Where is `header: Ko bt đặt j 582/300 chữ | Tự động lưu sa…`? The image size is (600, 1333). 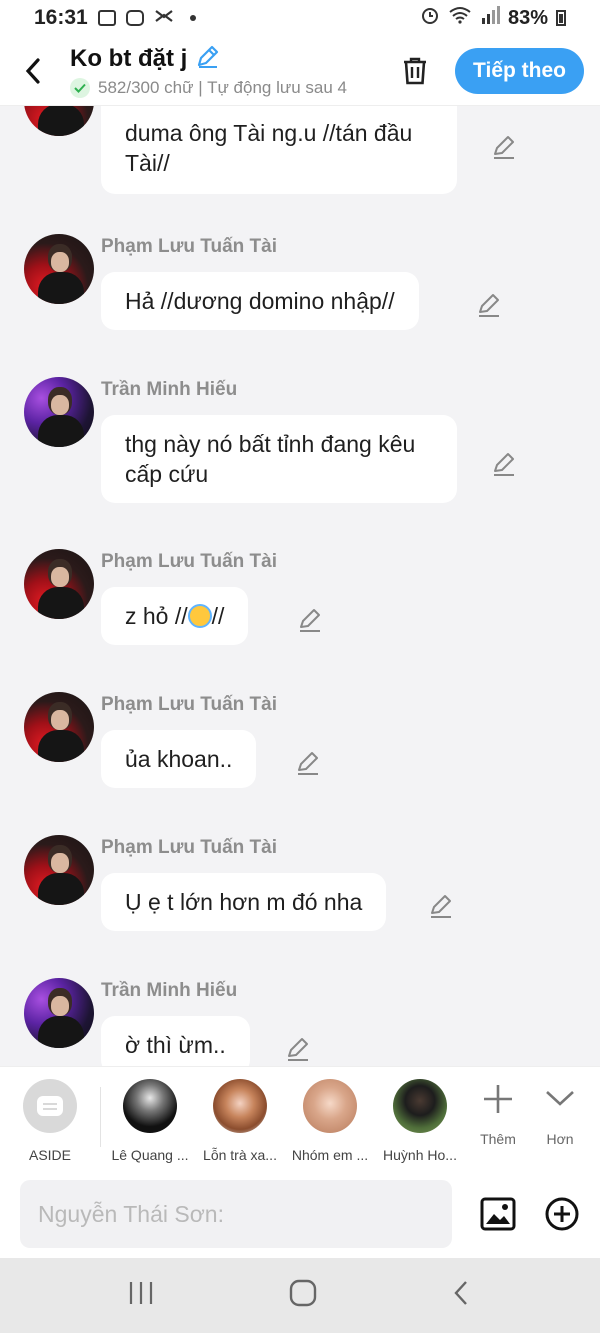 header: Ko bt đặt j 582/300 chữ | Tự động lưu sa… is located at coordinates (300, 71).